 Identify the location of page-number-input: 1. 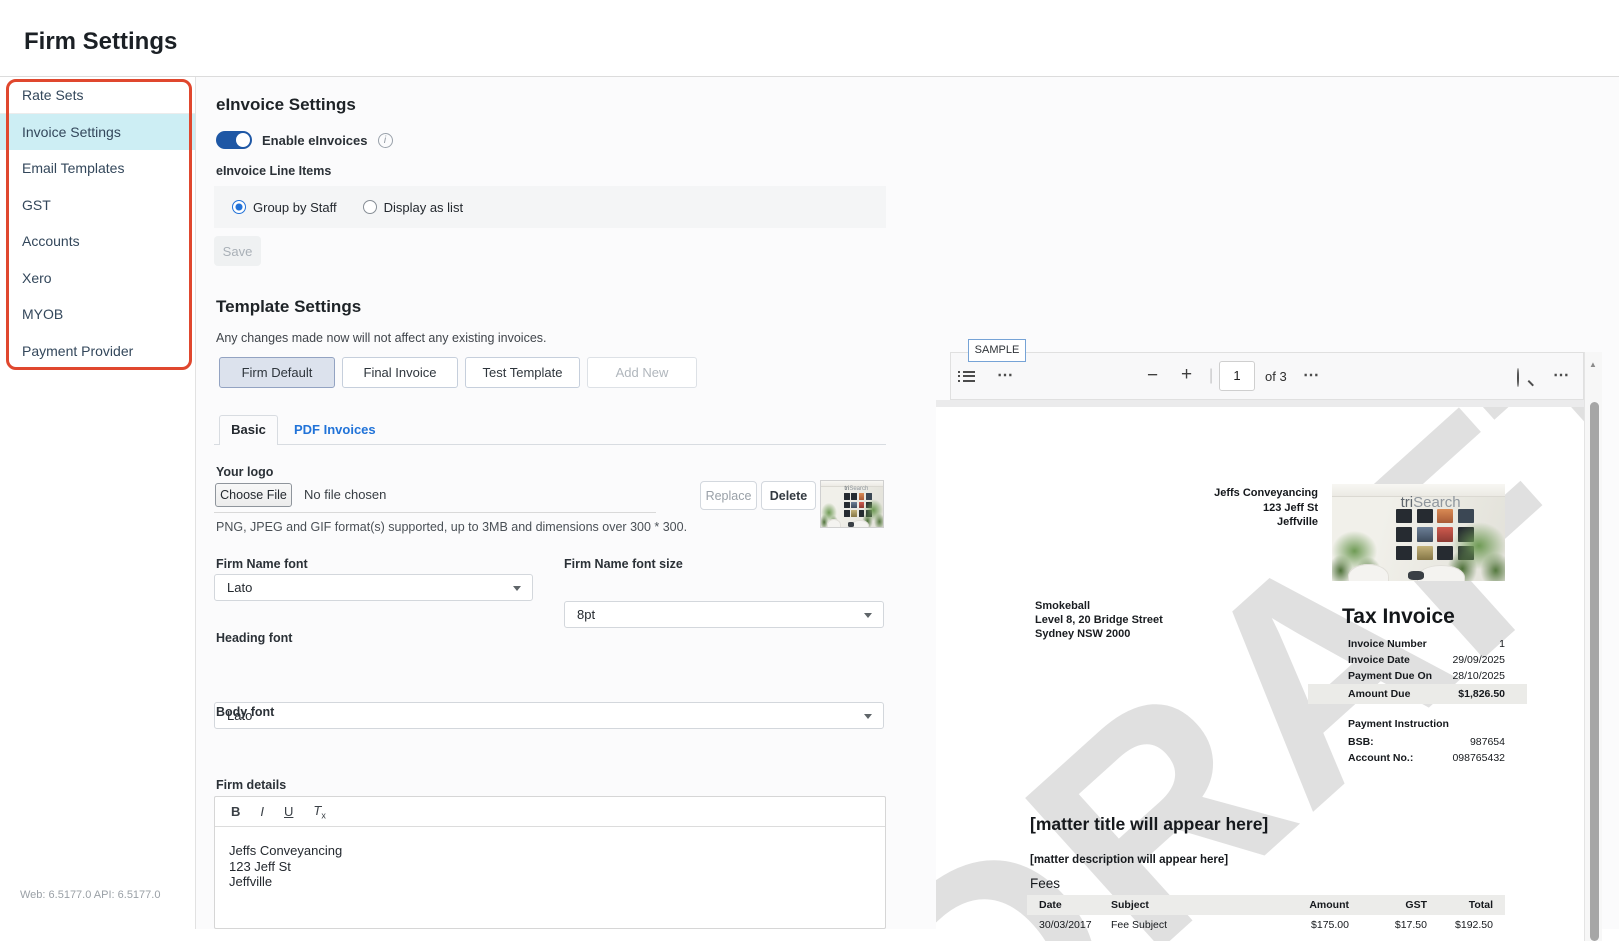
(1237, 376).